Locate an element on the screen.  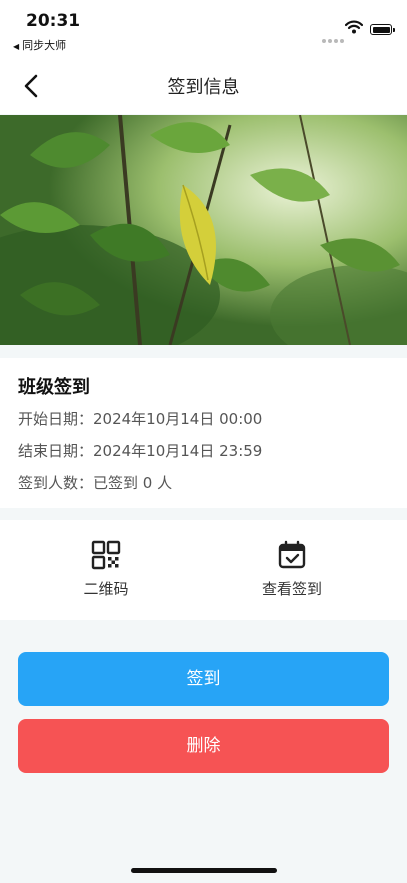
page-title: 签到信息 is located at coordinates (203, 87).